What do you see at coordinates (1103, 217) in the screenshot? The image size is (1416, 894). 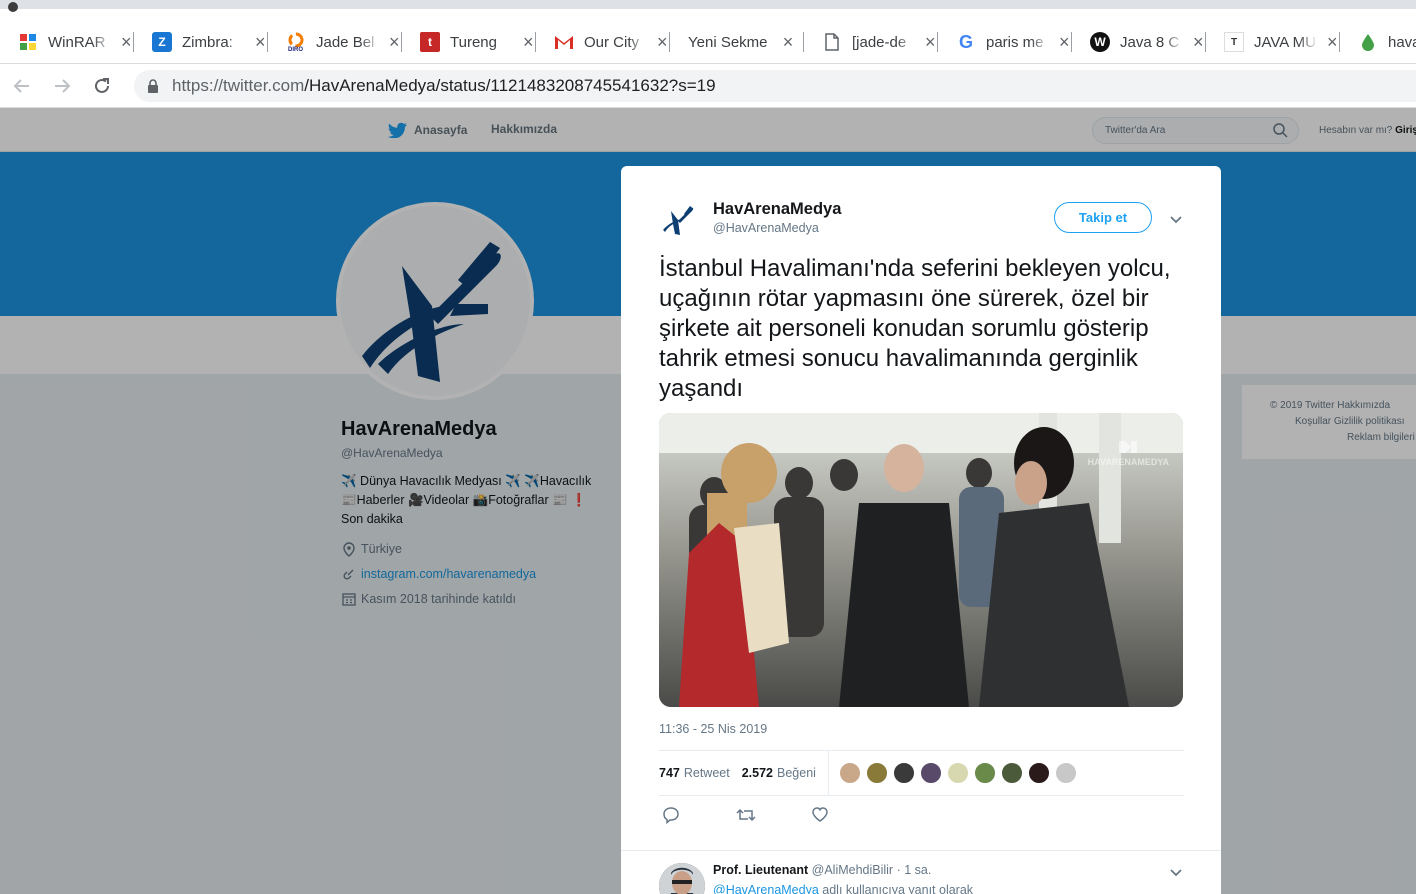 I see `follow-button: Takip et` at bounding box center [1103, 217].